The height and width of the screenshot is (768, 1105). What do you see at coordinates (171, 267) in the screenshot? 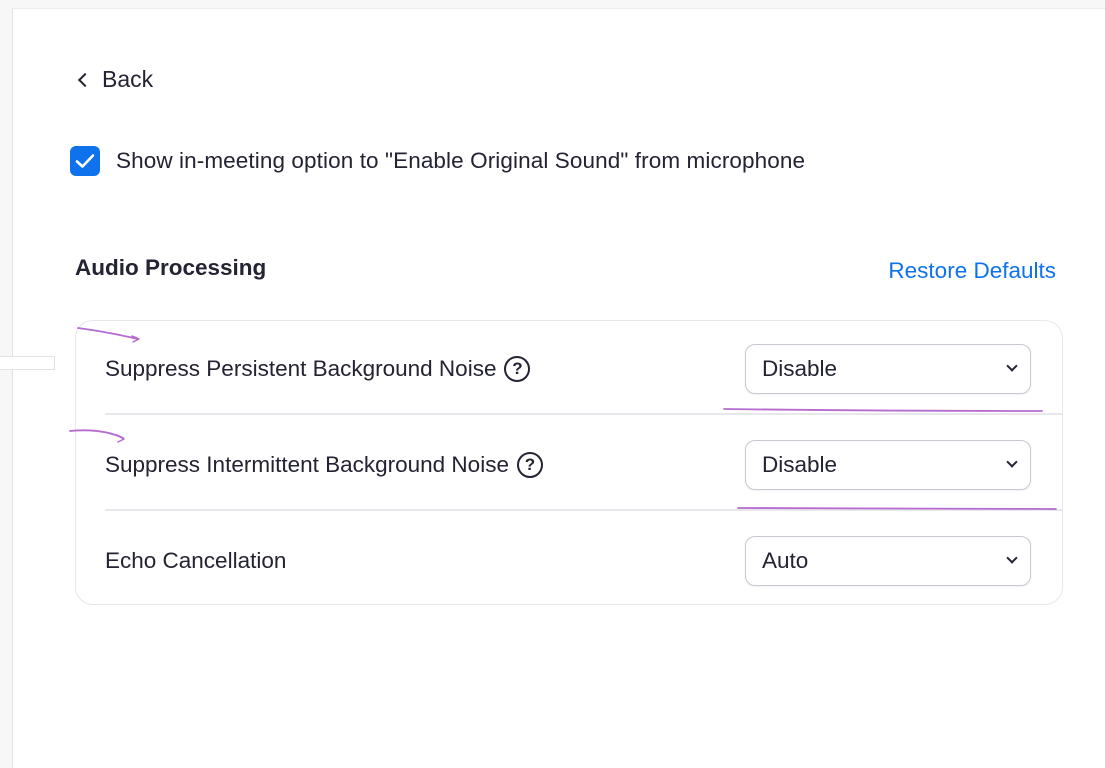
I see `audio-processing-title: Audio Processing` at bounding box center [171, 267].